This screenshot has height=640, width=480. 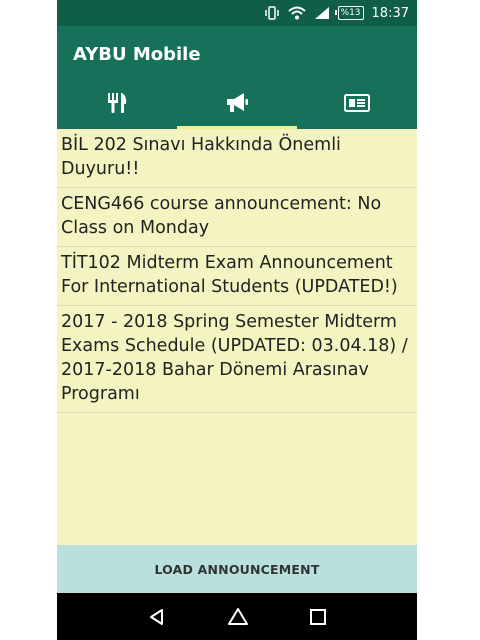 I want to click on restaurant-icon, so click(x=117, y=105).